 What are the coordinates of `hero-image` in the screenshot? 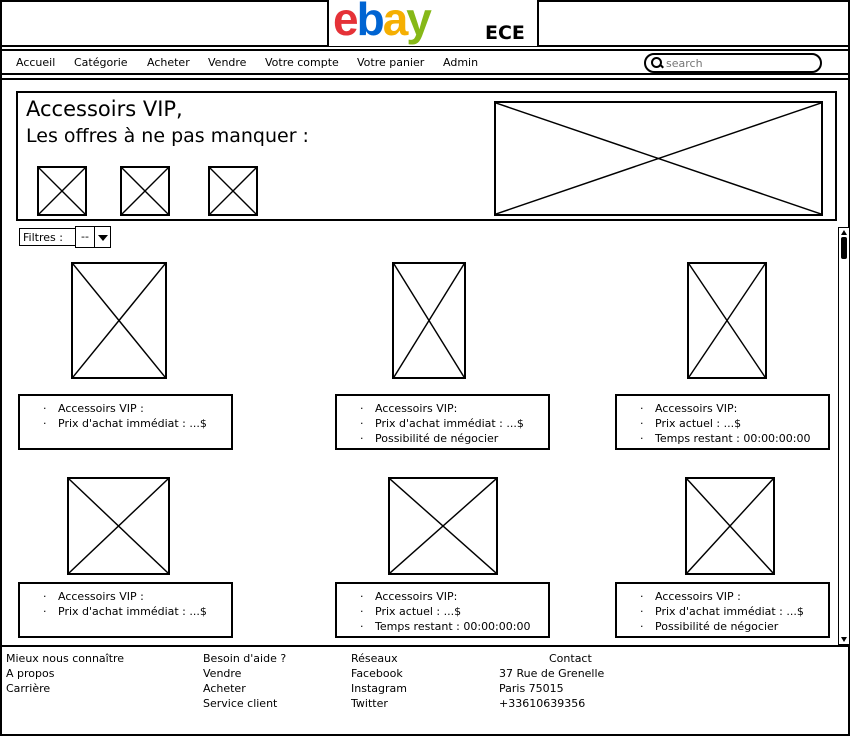 It's located at (658, 158).